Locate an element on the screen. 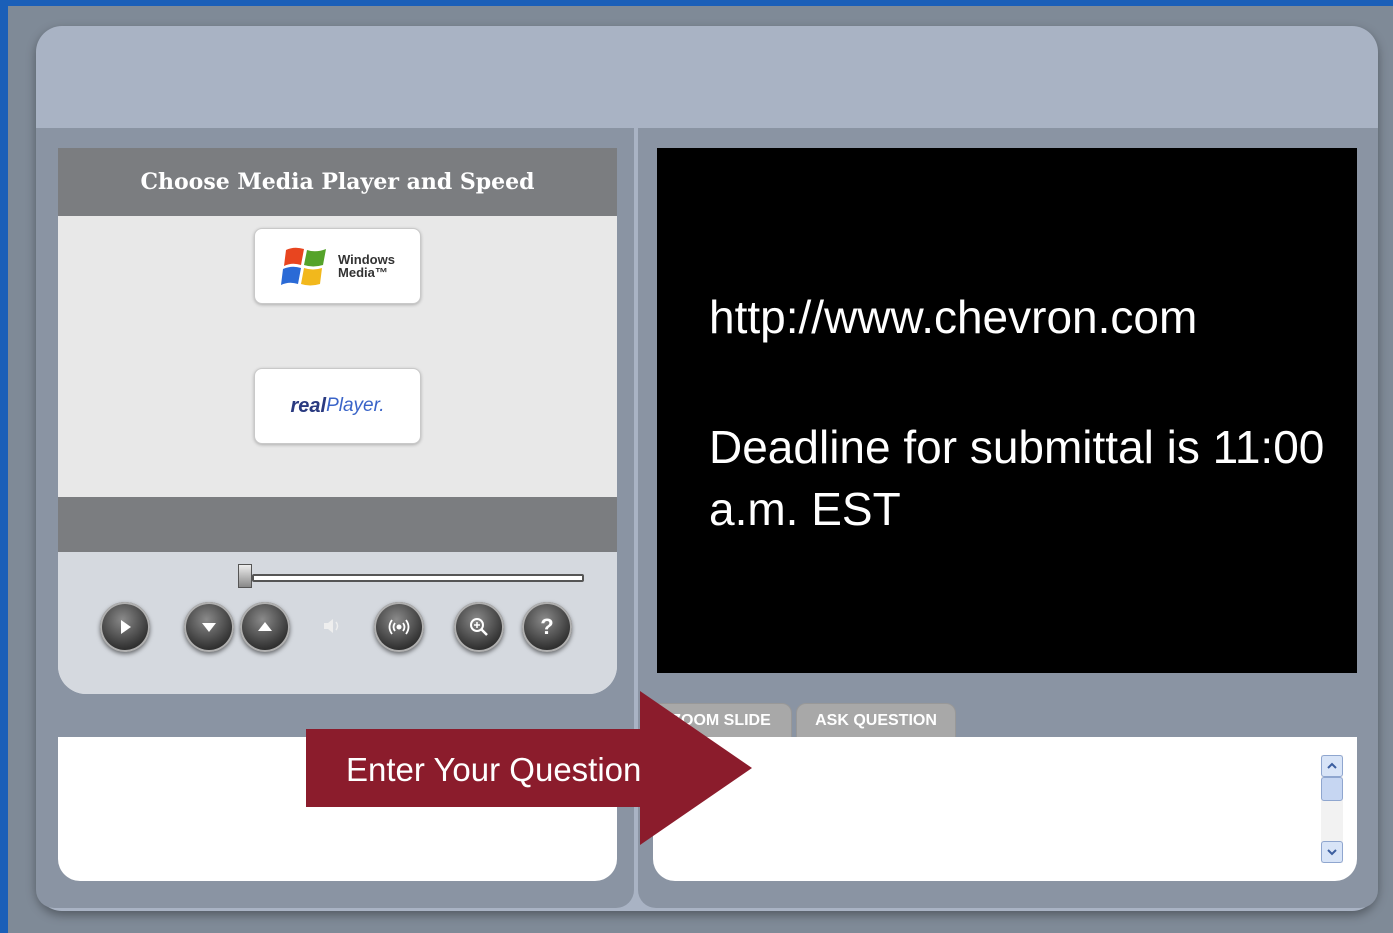 Image resolution: width=1393 pixels, height=933 pixels. question-scrollbar is located at coordinates (1332, 809).